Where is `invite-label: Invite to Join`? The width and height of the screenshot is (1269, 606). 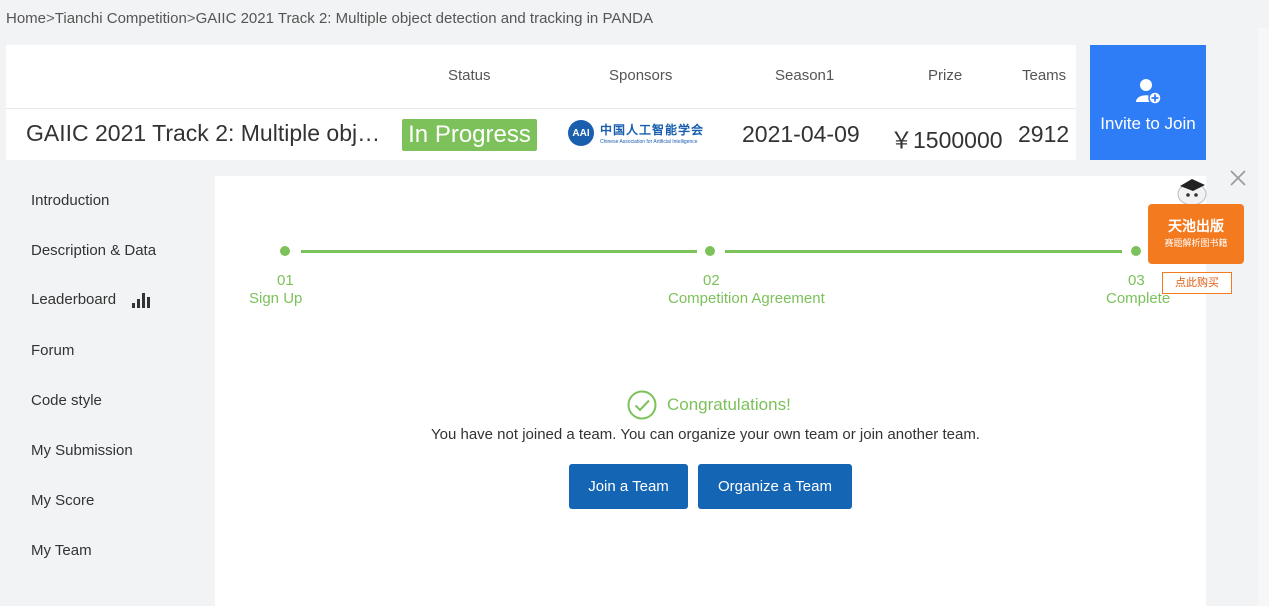 invite-label: Invite to Join is located at coordinates (1148, 123).